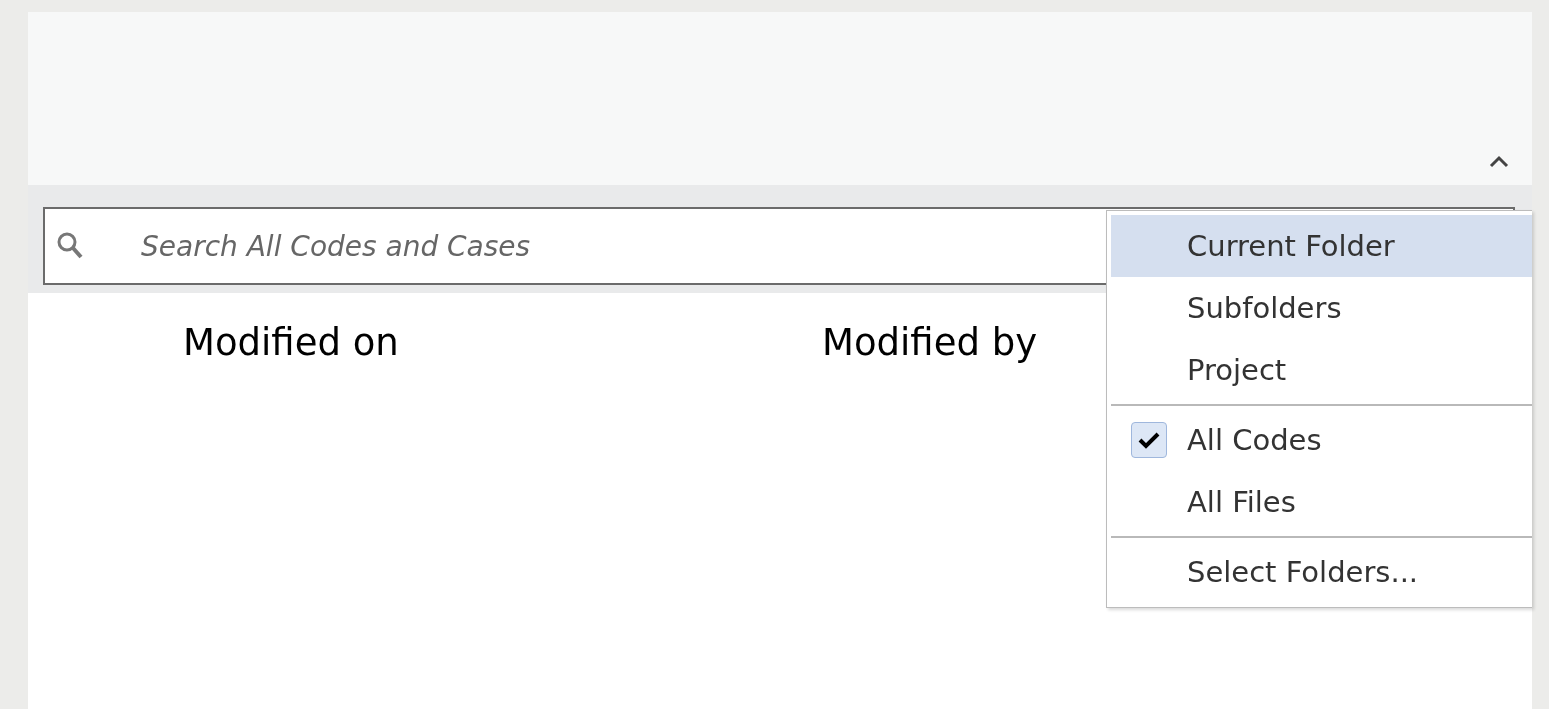  Describe the element at coordinates (1321, 246) in the screenshot. I see `menu-item: Current Folder` at that location.